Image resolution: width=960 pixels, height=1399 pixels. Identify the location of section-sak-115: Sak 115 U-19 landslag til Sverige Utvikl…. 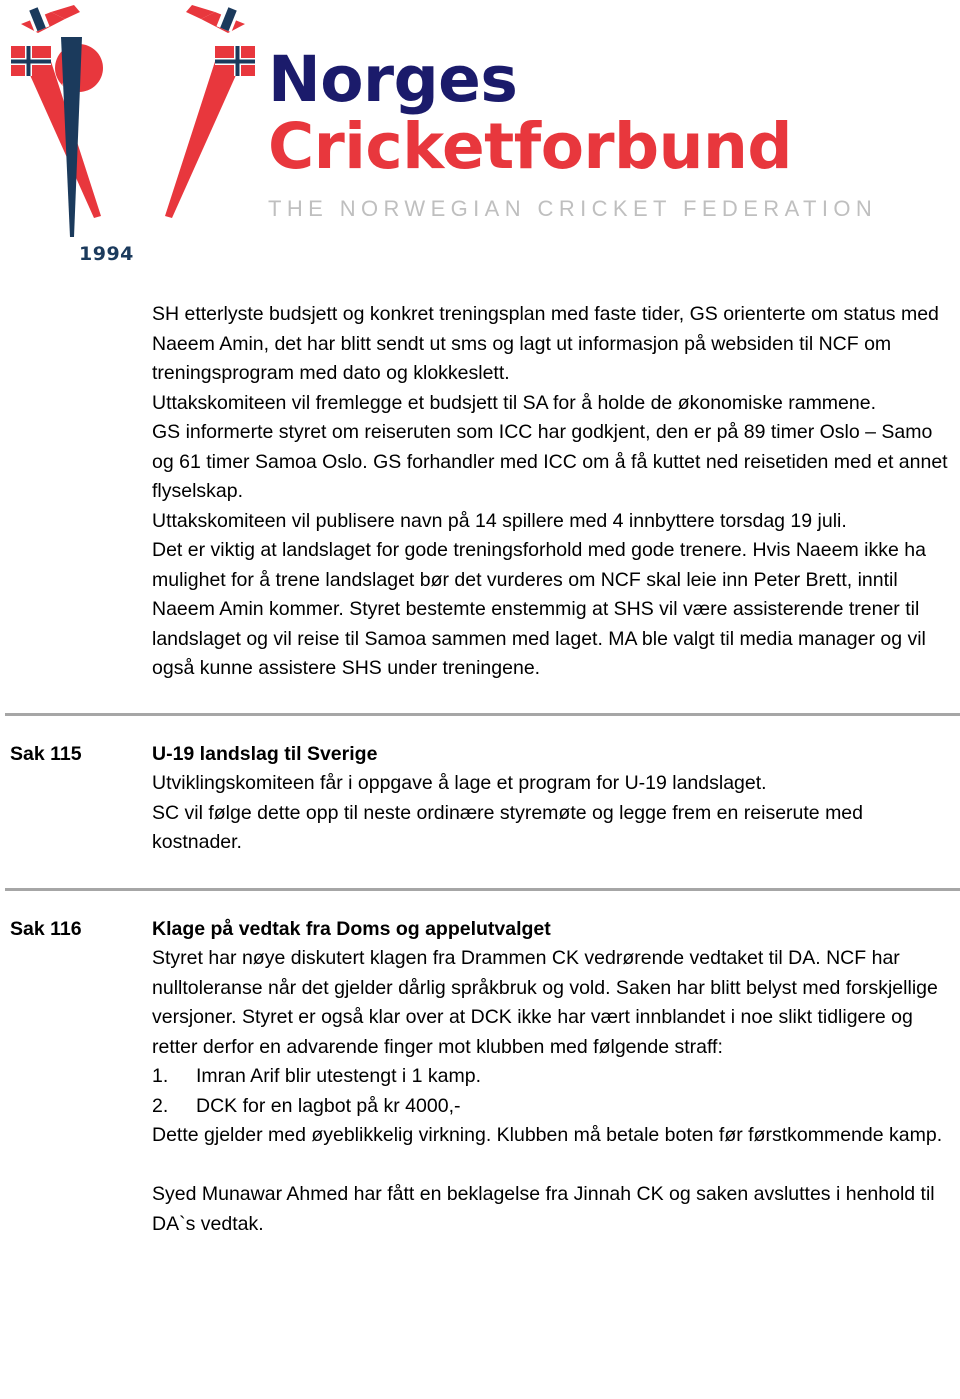
(480, 799).